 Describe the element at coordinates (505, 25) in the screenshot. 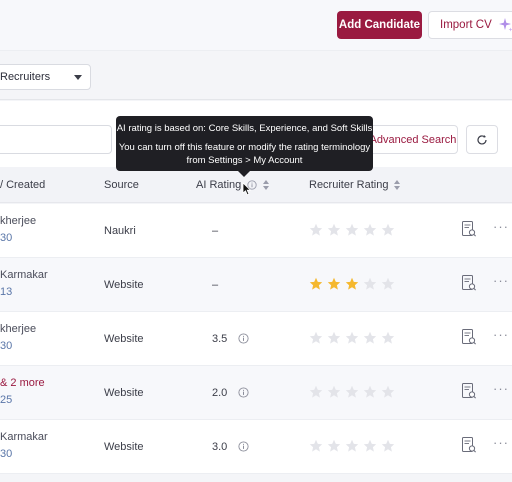

I see `sparkle-icon` at that location.